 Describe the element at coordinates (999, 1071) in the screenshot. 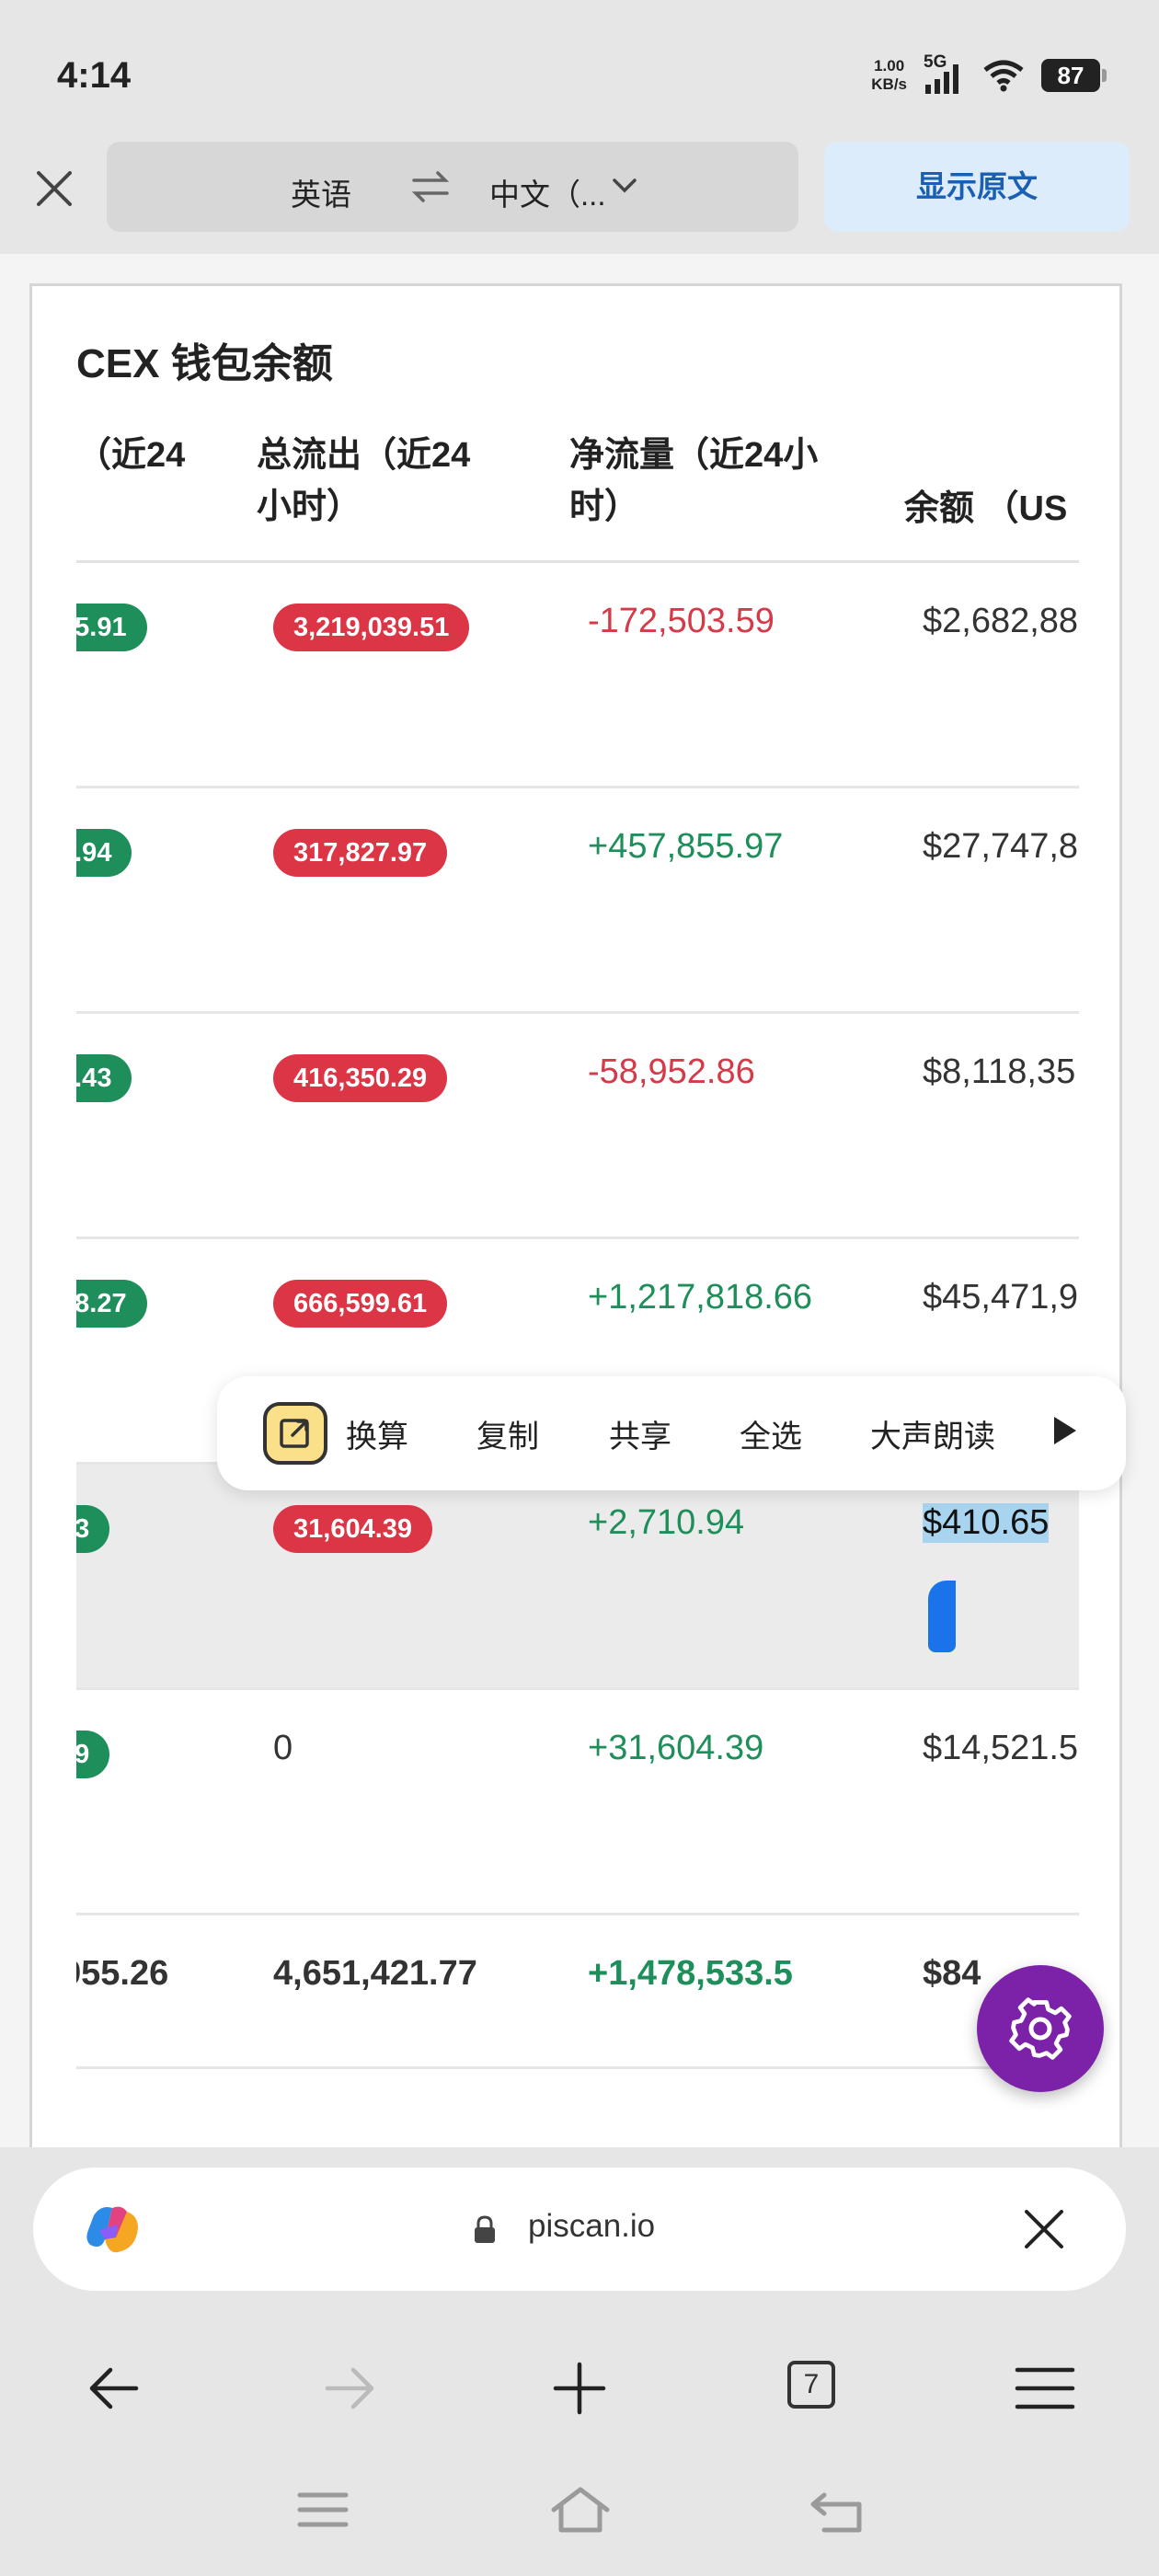

I see `balance-value: $8,118,35` at that location.